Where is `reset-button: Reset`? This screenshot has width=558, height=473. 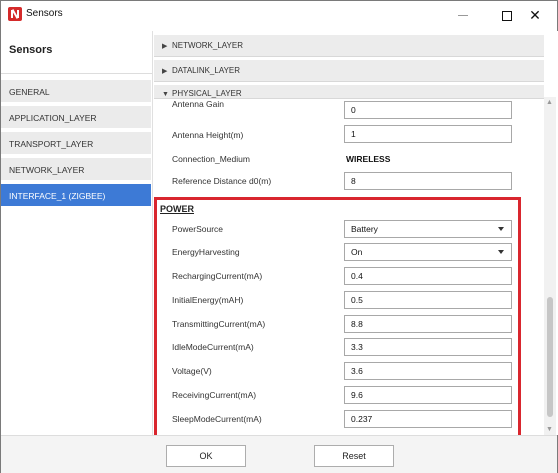
reset-button: Reset is located at coordinates (354, 456).